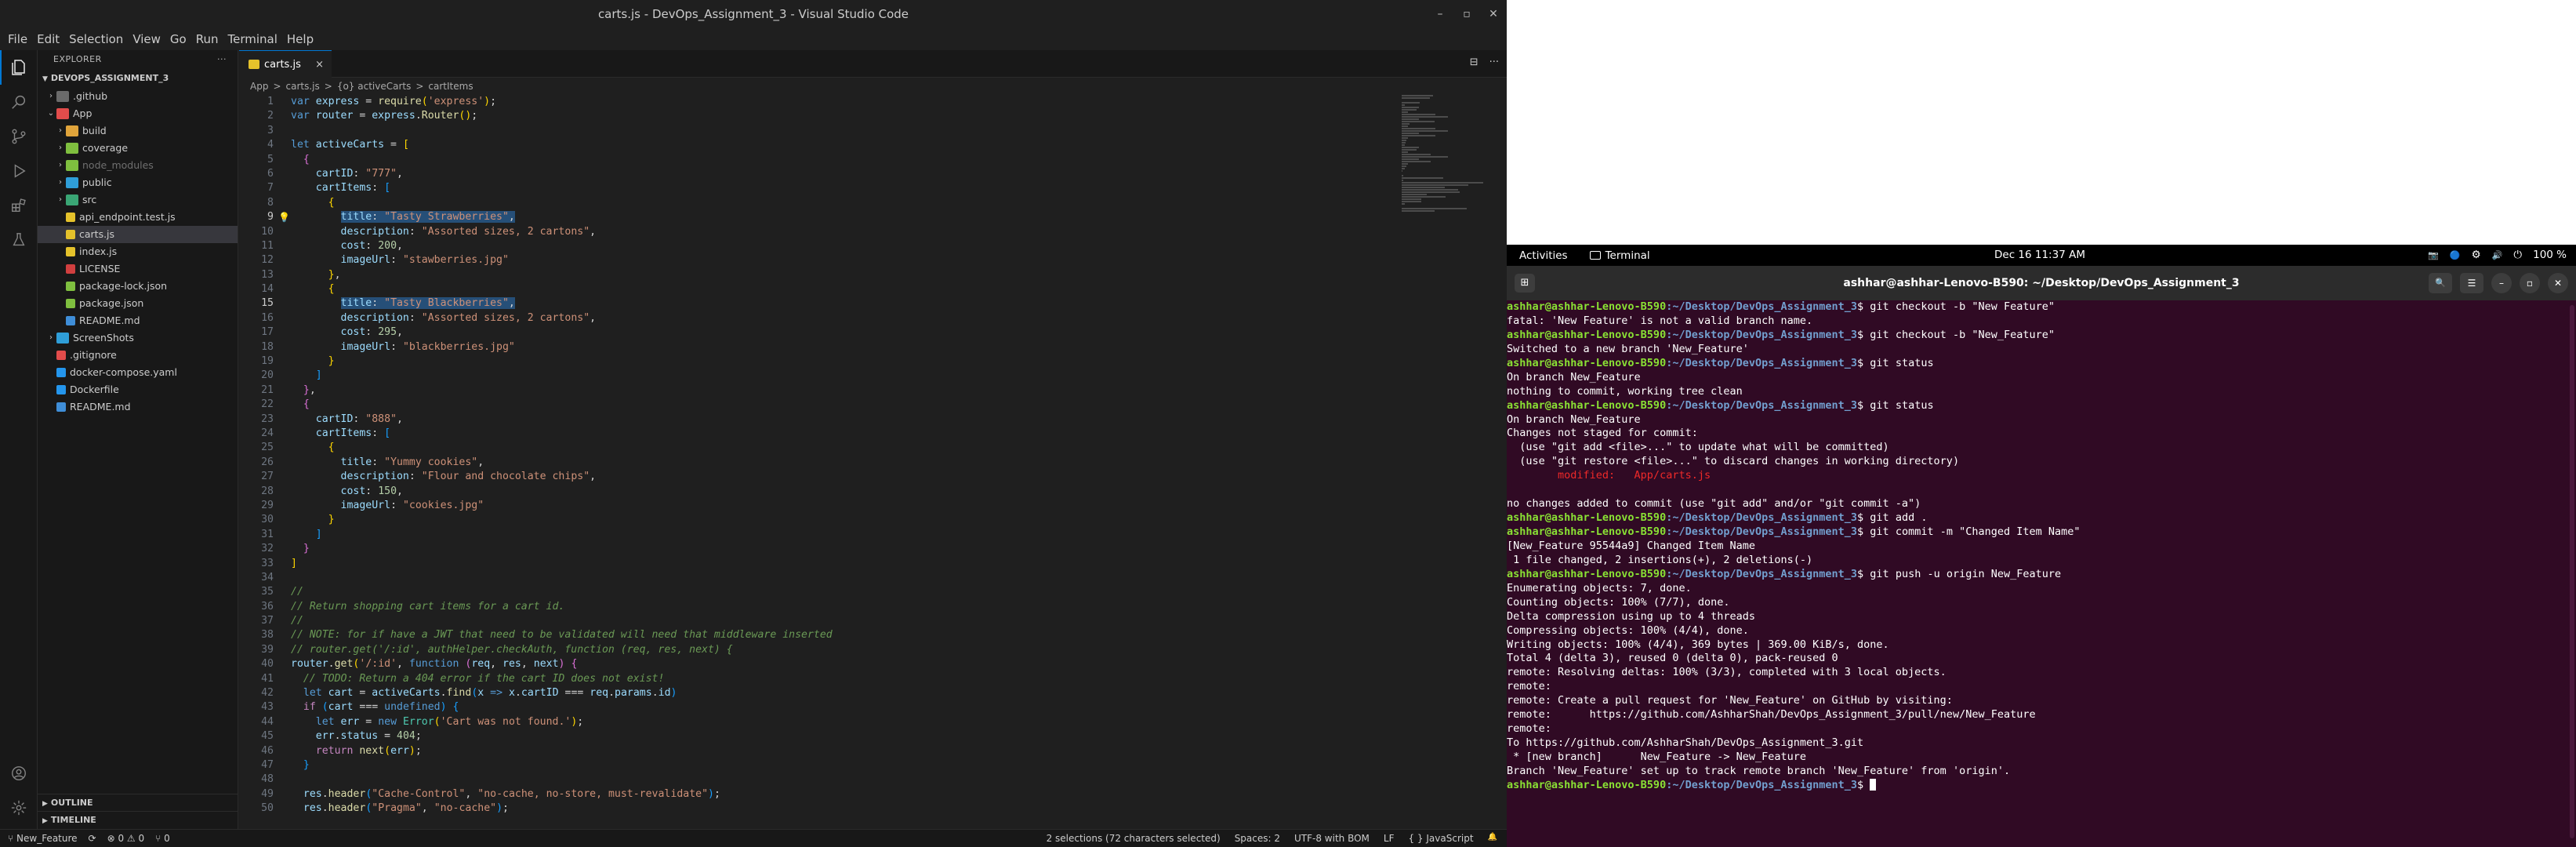 The height and width of the screenshot is (847, 2576). What do you see at coordinates (138, 269) in the screenshot?
I see `tree-file: LICENSE` at bounding box center [138, 269].